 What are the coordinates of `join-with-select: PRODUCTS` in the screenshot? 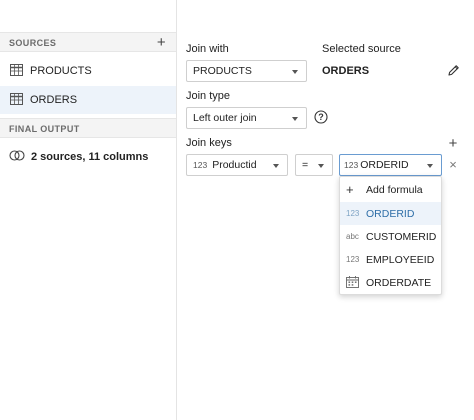 It's located at (246, 71).